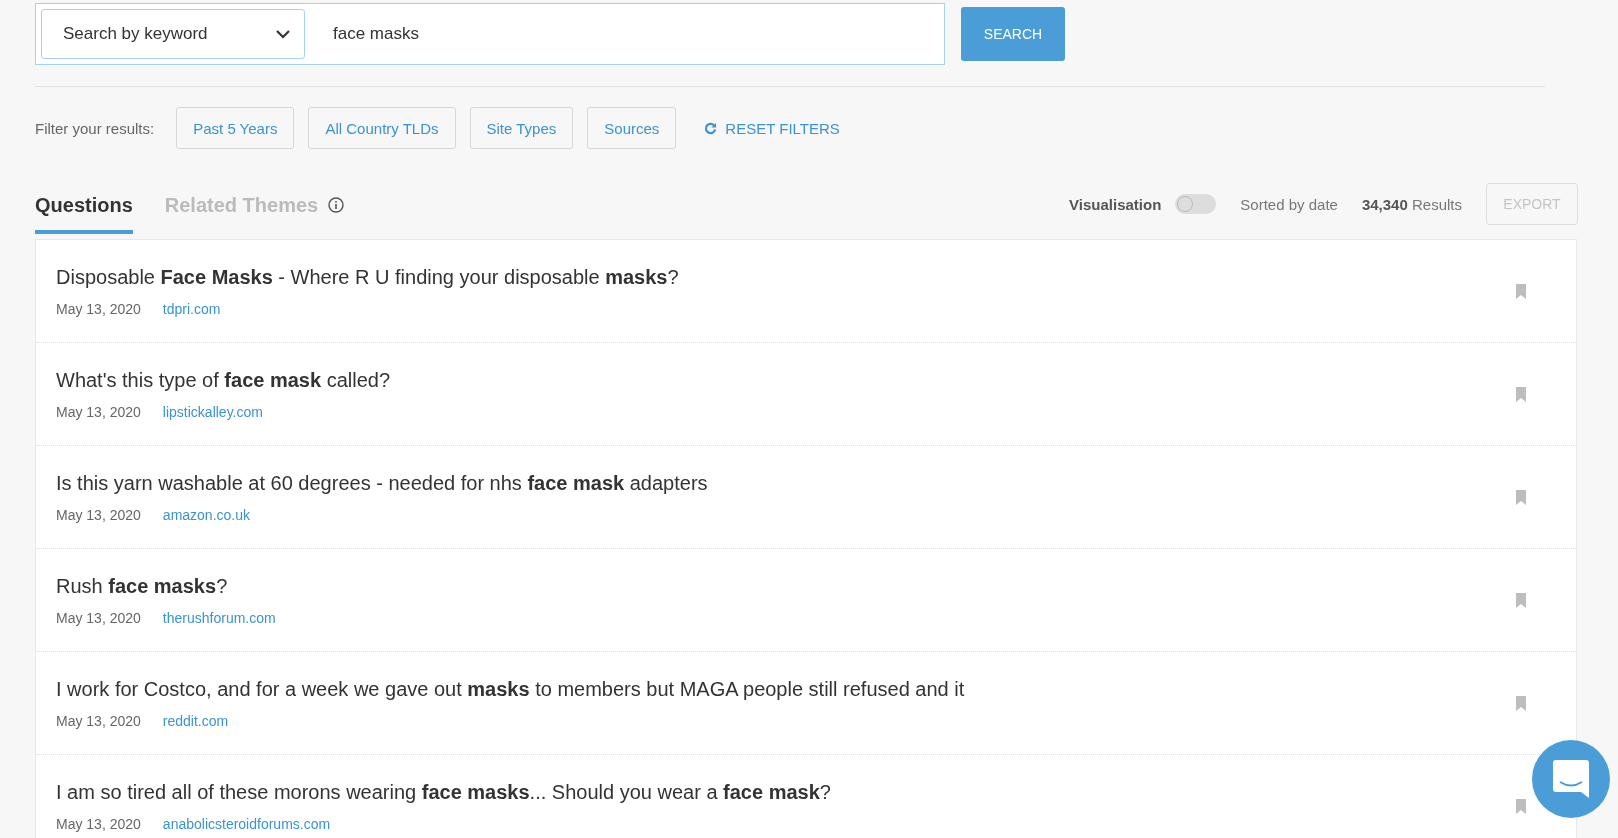 The height and width of the screenshot is (838, 1618). What do you see at coordinates (336, 205) in the screenshot?
I see `info-icon` at bounding box center [336, 205].